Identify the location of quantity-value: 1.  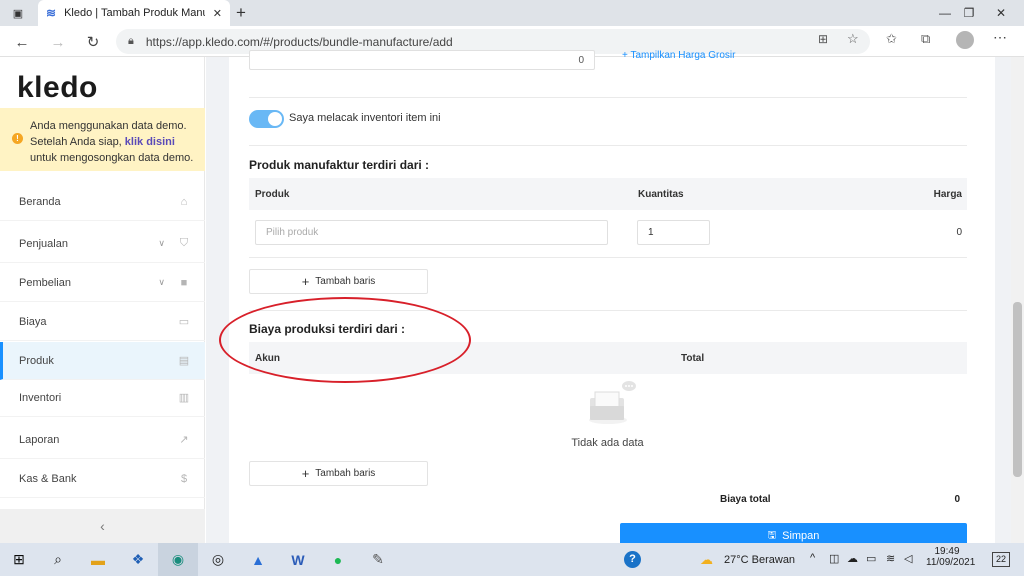
(651, 232).